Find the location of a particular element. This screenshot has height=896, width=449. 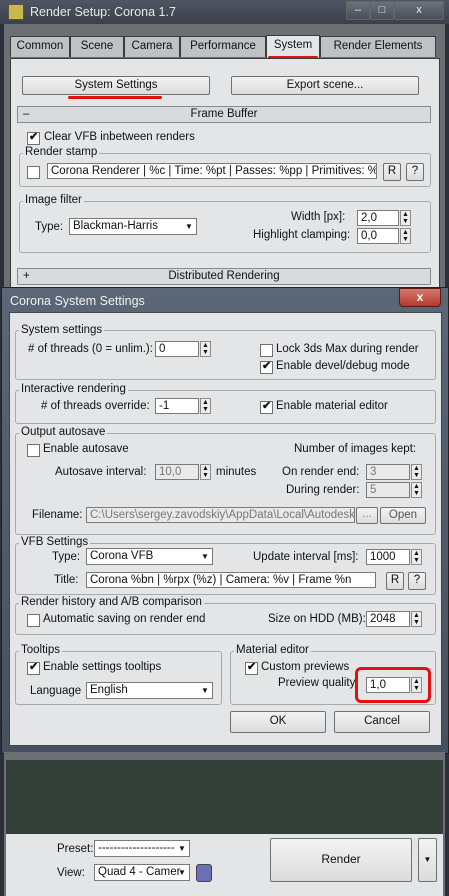

render-stamp-checkbox is located at coordinates (33, 172).